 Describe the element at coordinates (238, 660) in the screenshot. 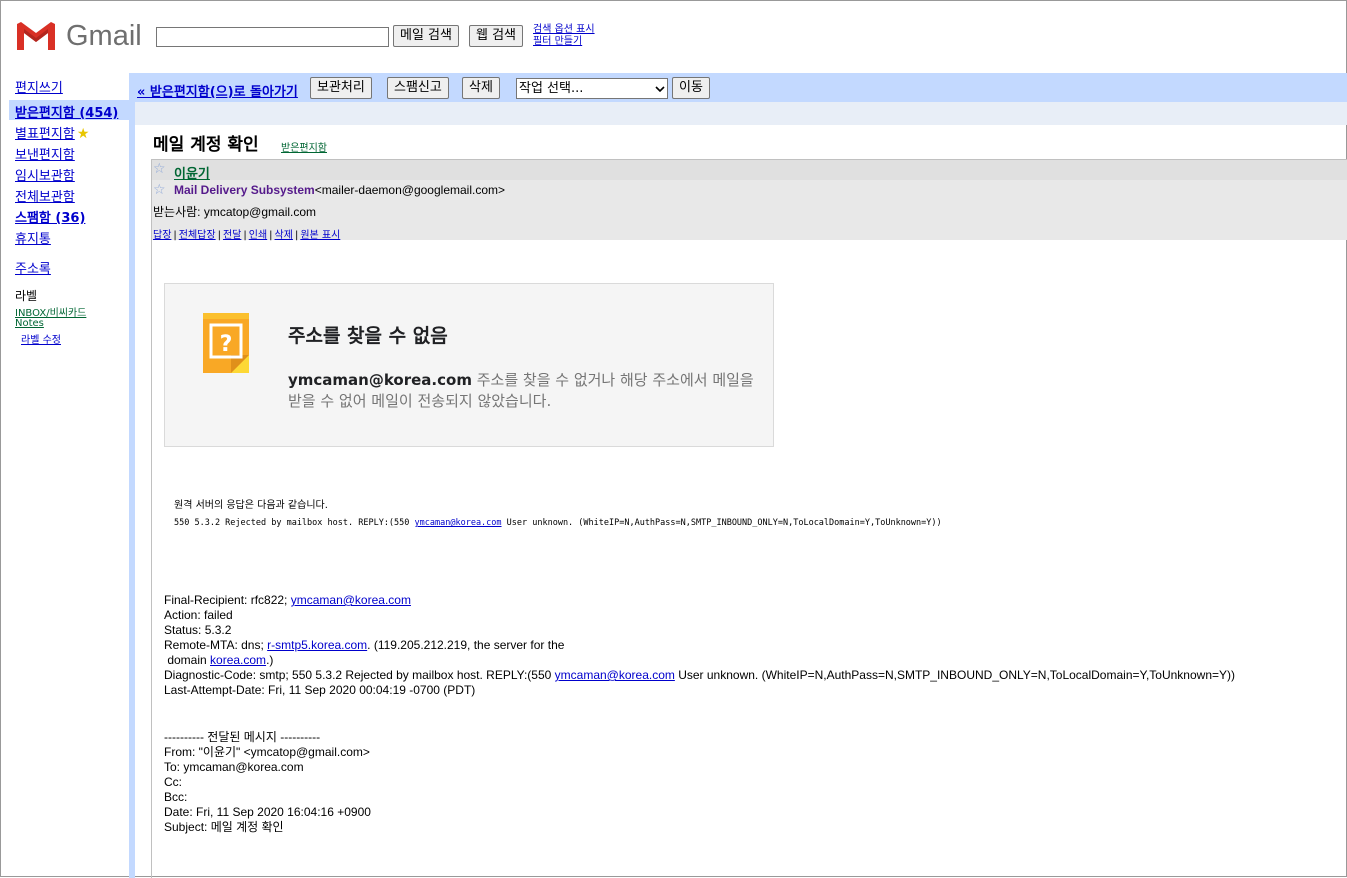

I see `domain-link: korea.com` at that location.